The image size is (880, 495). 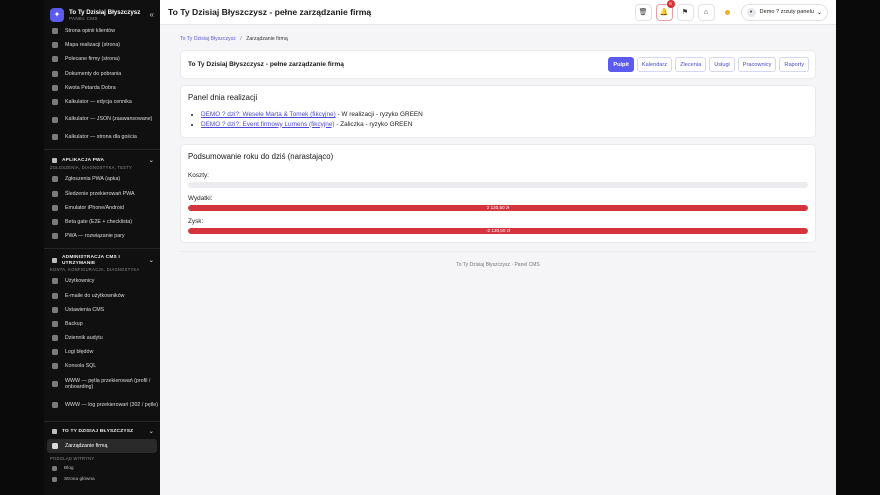 I want to click on expenses-bar: 2 130,50 zł, so click(x=498, y=208).